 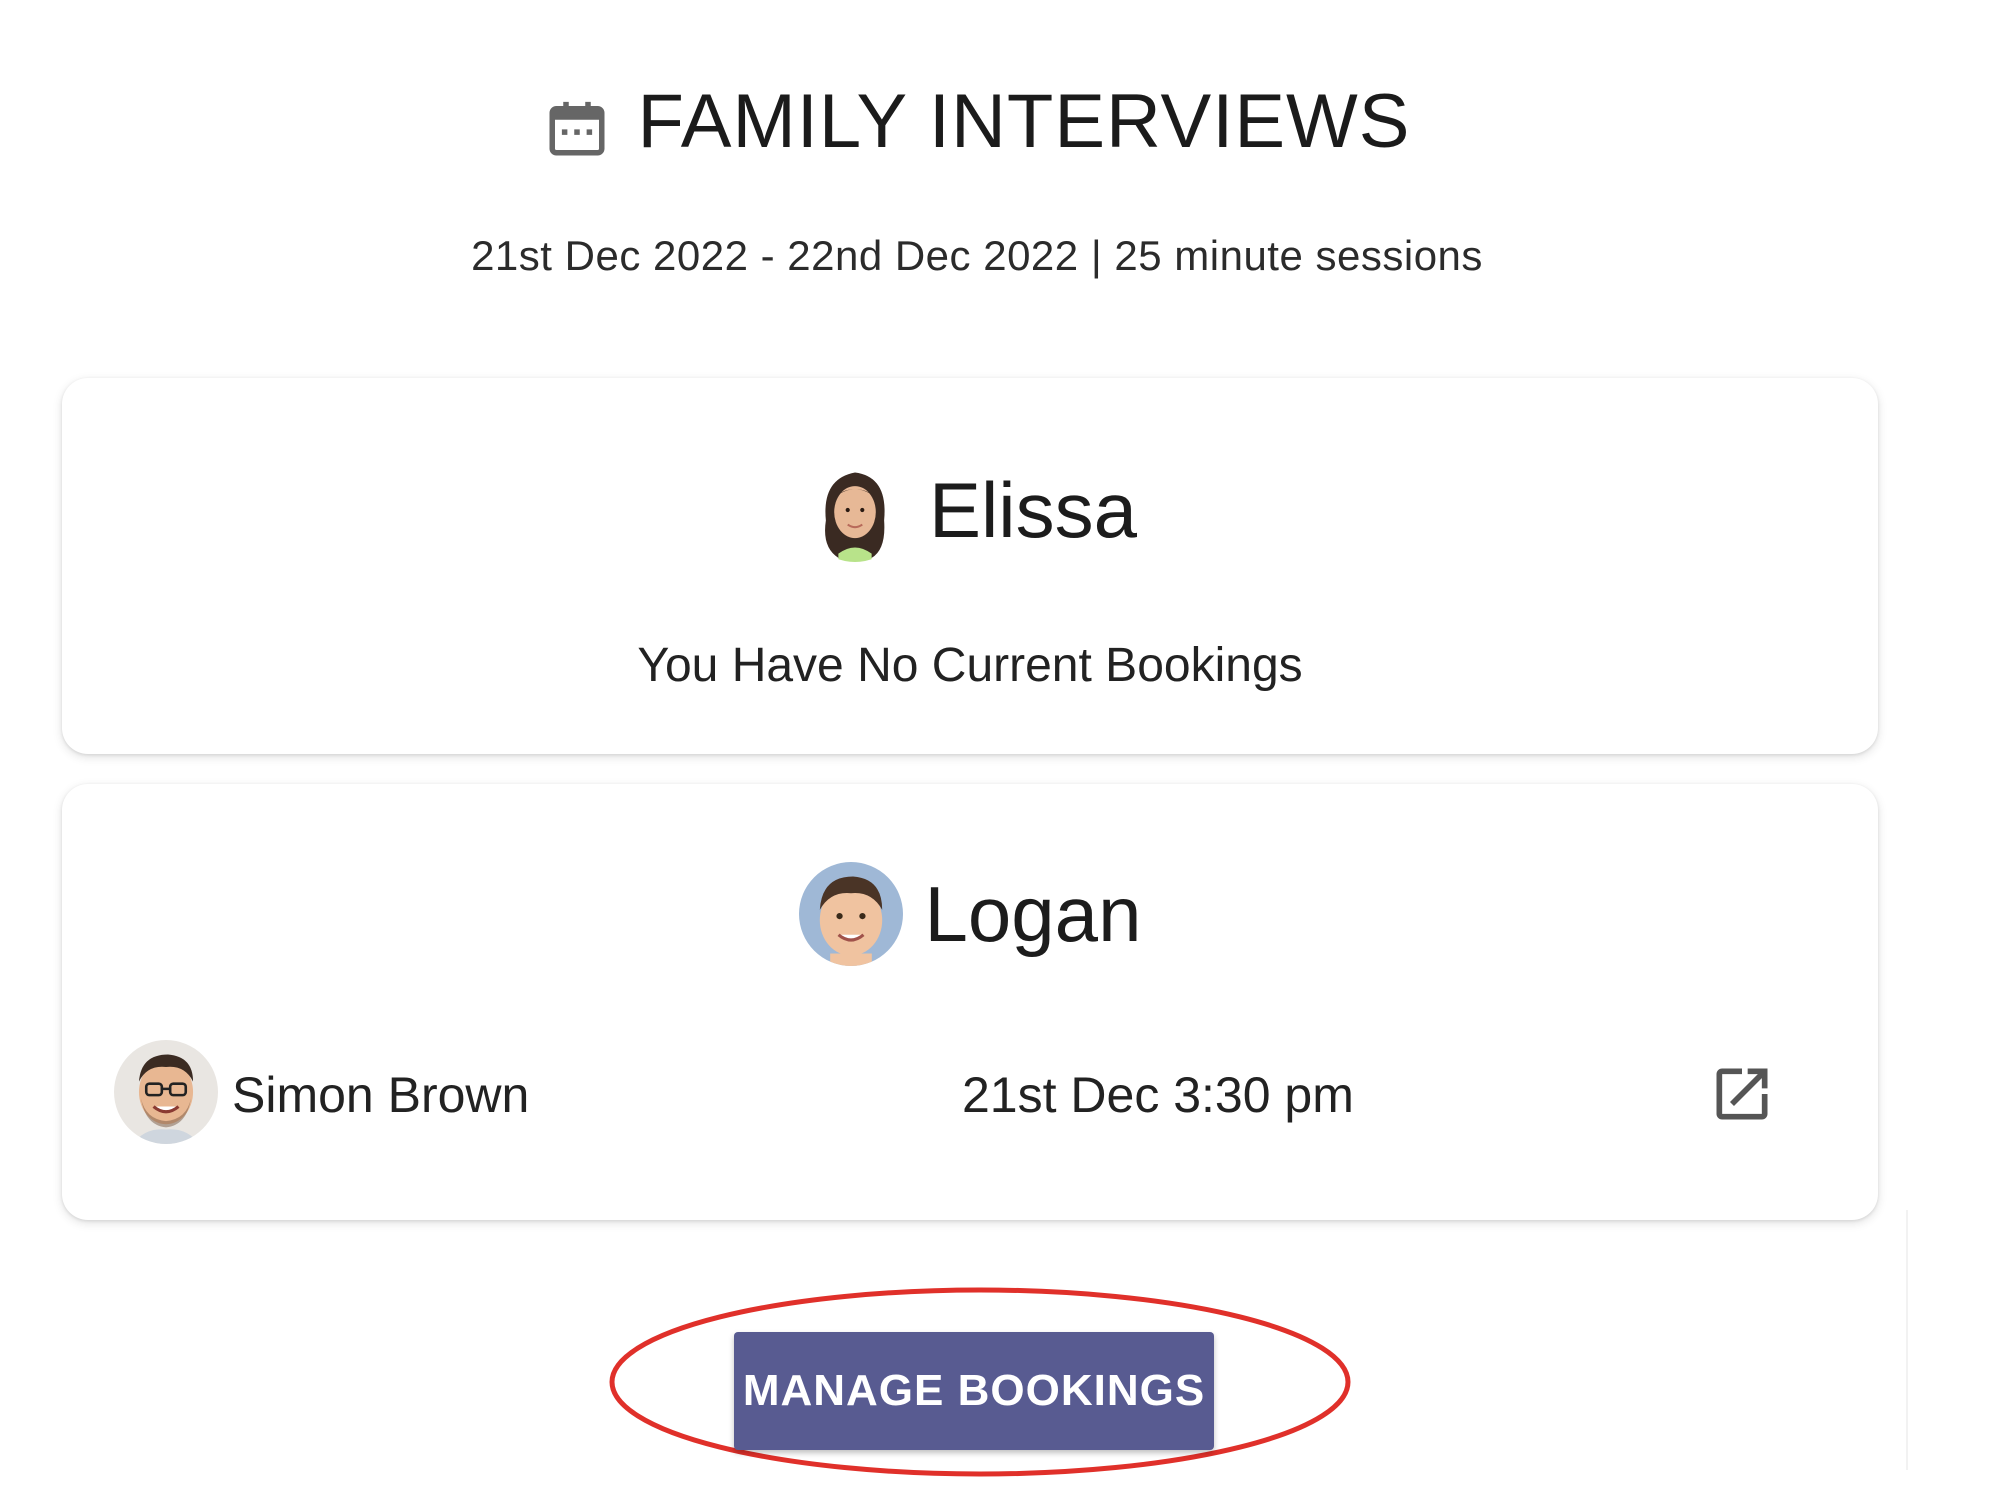 I want to click on student-header: Logan, so click(x=970, y=914).